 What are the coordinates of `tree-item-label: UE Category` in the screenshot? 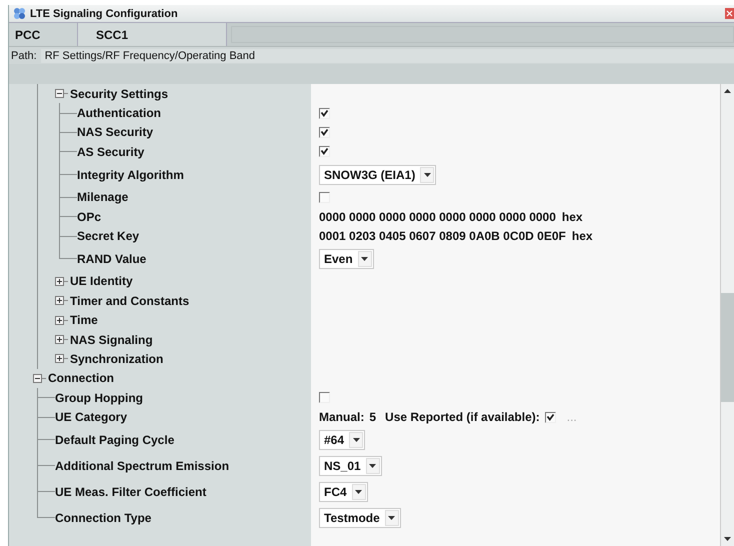 It's located at (91, 417).